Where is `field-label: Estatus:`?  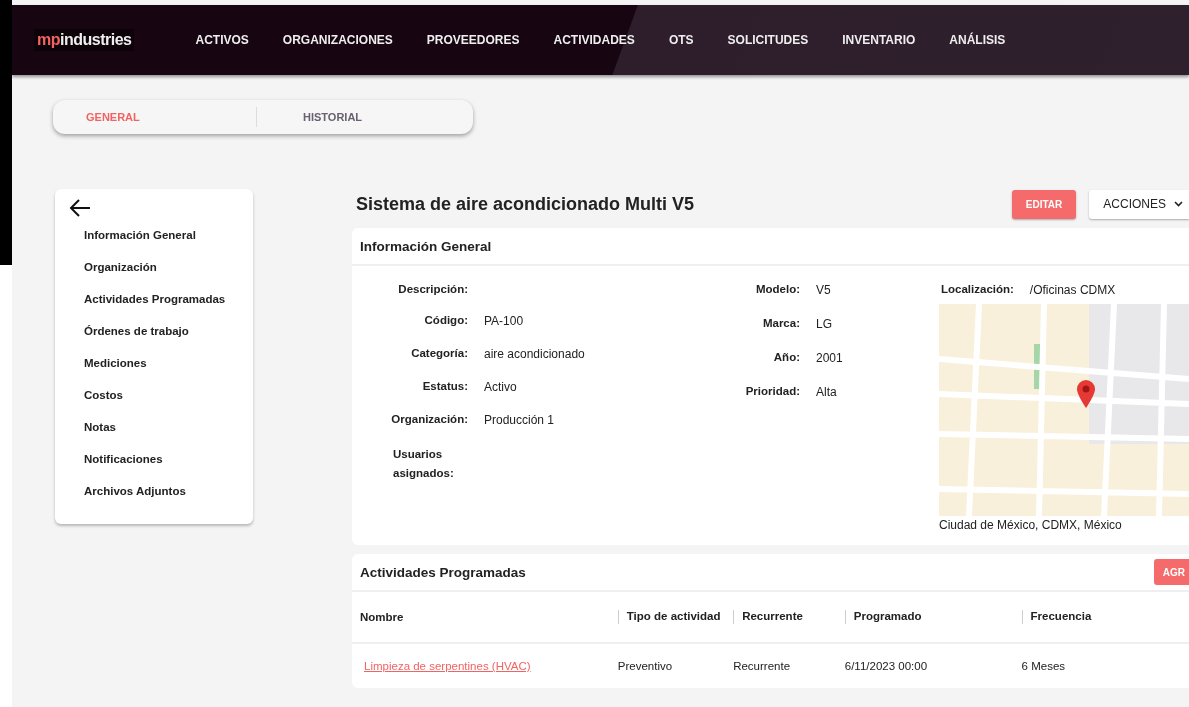 field-label: Estatus: is located at coordinates (444, 387).